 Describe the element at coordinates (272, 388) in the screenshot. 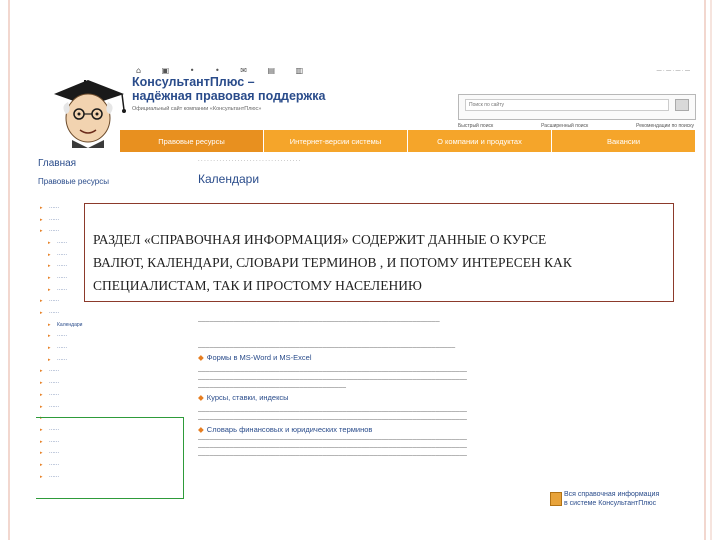

I see `content-text: ──────────────────────────────────────` at that location.